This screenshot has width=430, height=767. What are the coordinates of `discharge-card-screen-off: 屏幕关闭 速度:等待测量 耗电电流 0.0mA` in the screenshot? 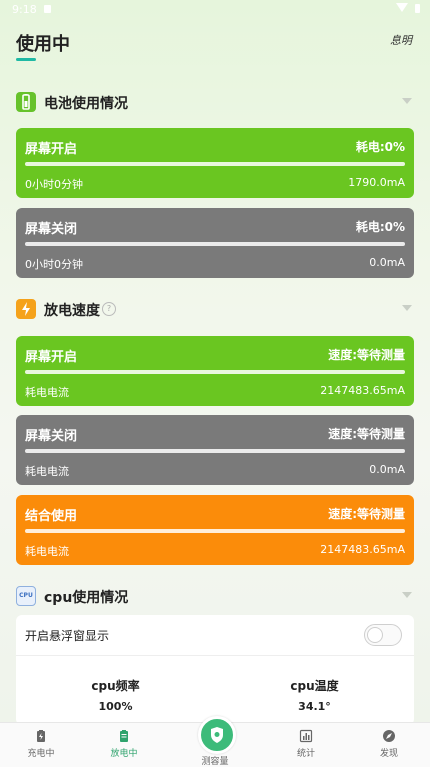 It's located at (215, 450).